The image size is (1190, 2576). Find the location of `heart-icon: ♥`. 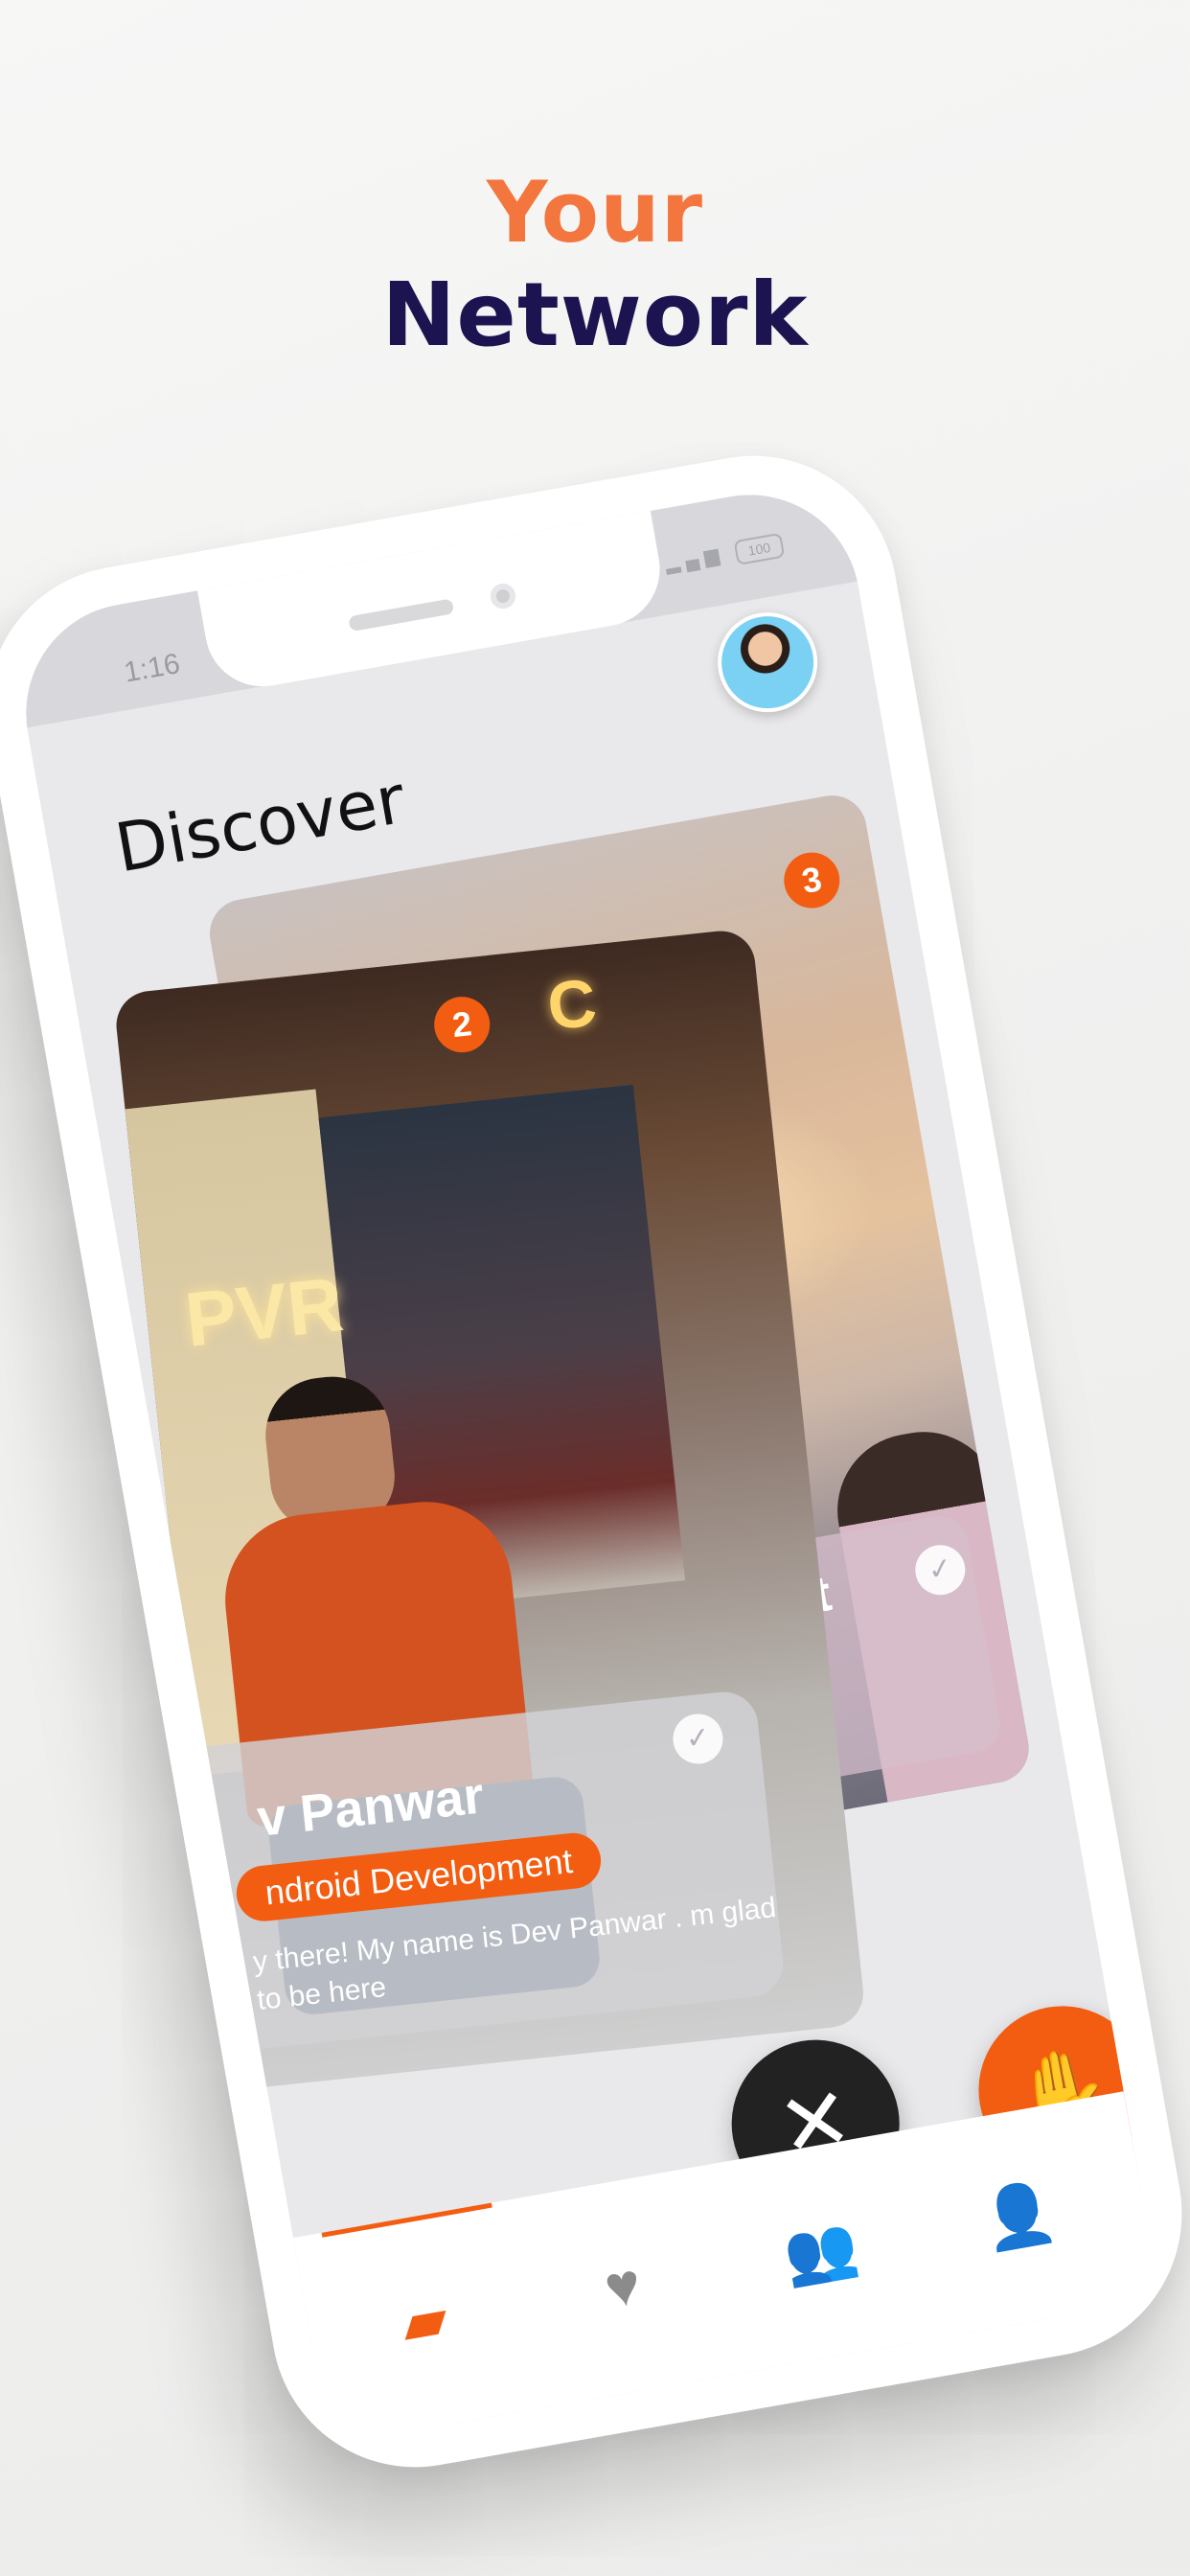

heart-icon: ♥ is located at coordinates (623, 2286).